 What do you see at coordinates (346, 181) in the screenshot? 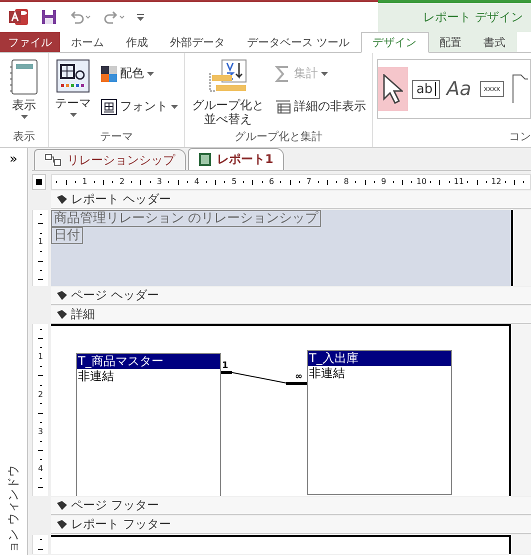
I see `ruler-number: 8` at bounding box center [346, 181].